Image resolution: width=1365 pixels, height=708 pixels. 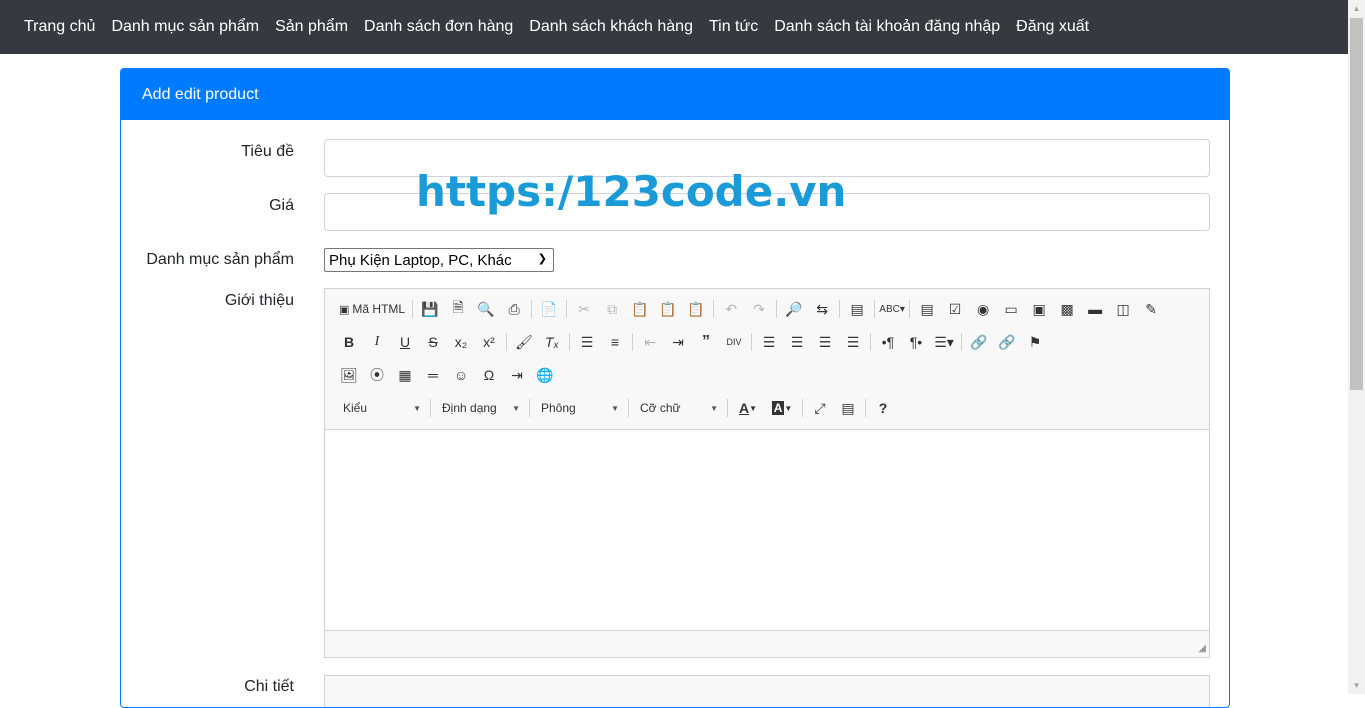 I want to click on italic-icon: I, so click(x=377, y=342).